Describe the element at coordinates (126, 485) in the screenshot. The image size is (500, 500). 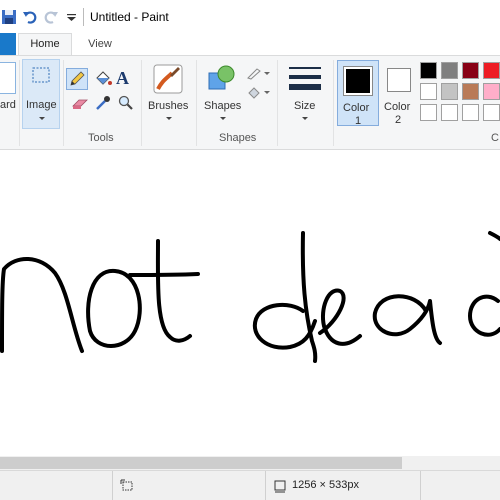
I see `selection-size-icon` at that location.